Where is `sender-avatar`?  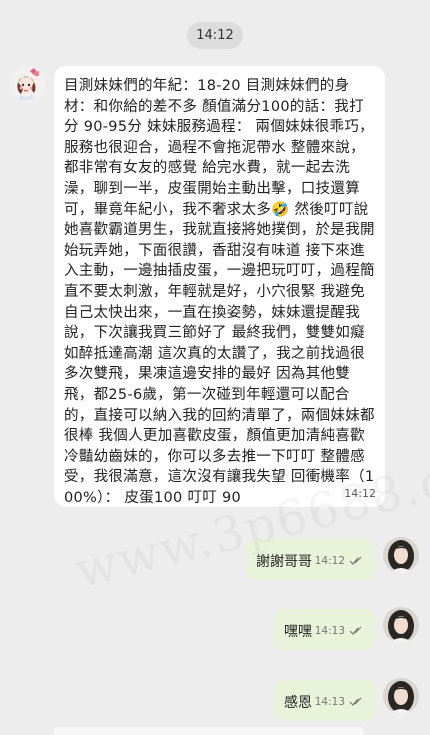
sender-avatar is located at coordinates (28, 84).